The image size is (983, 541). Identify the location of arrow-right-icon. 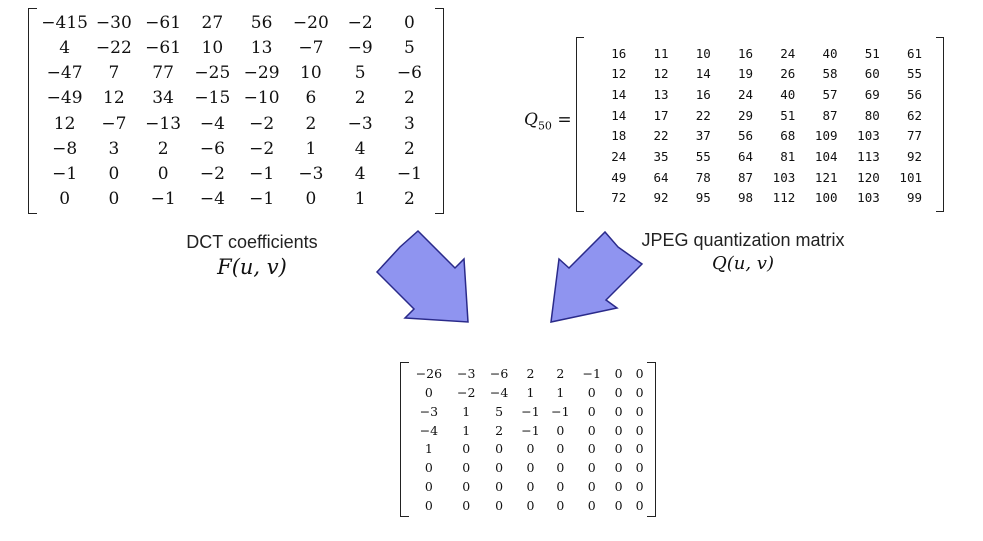
(597, 276).